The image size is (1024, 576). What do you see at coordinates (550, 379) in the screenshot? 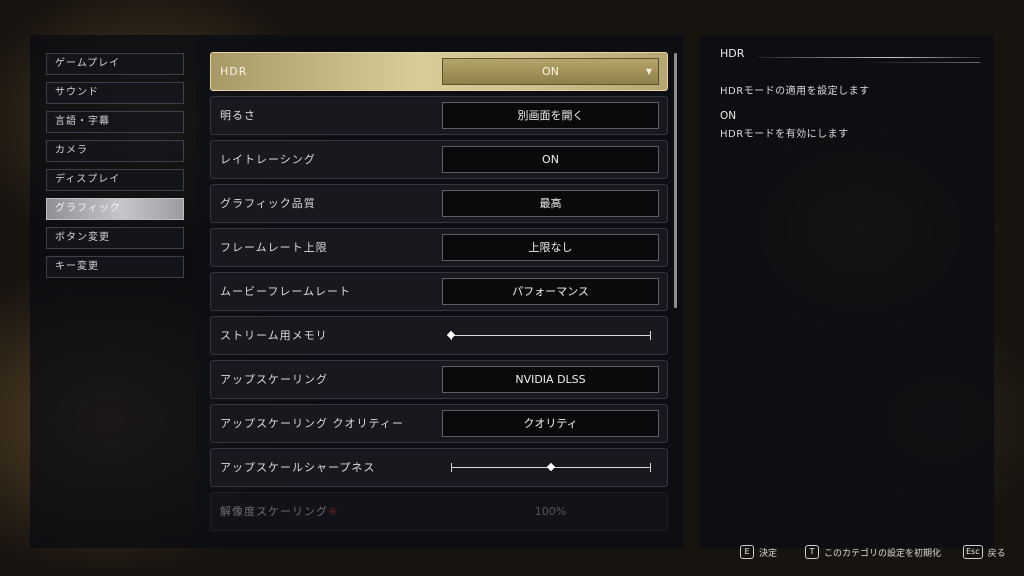
I see `upscaling-select: NVIDIA DLSS` at bounding box center [550, 379].